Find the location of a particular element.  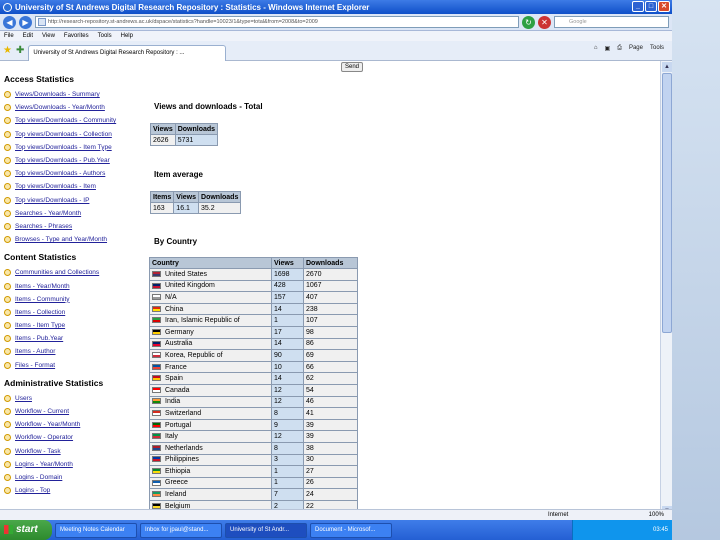

sidebar-item: Searches - Phrases is located at coordinates (76, 226).